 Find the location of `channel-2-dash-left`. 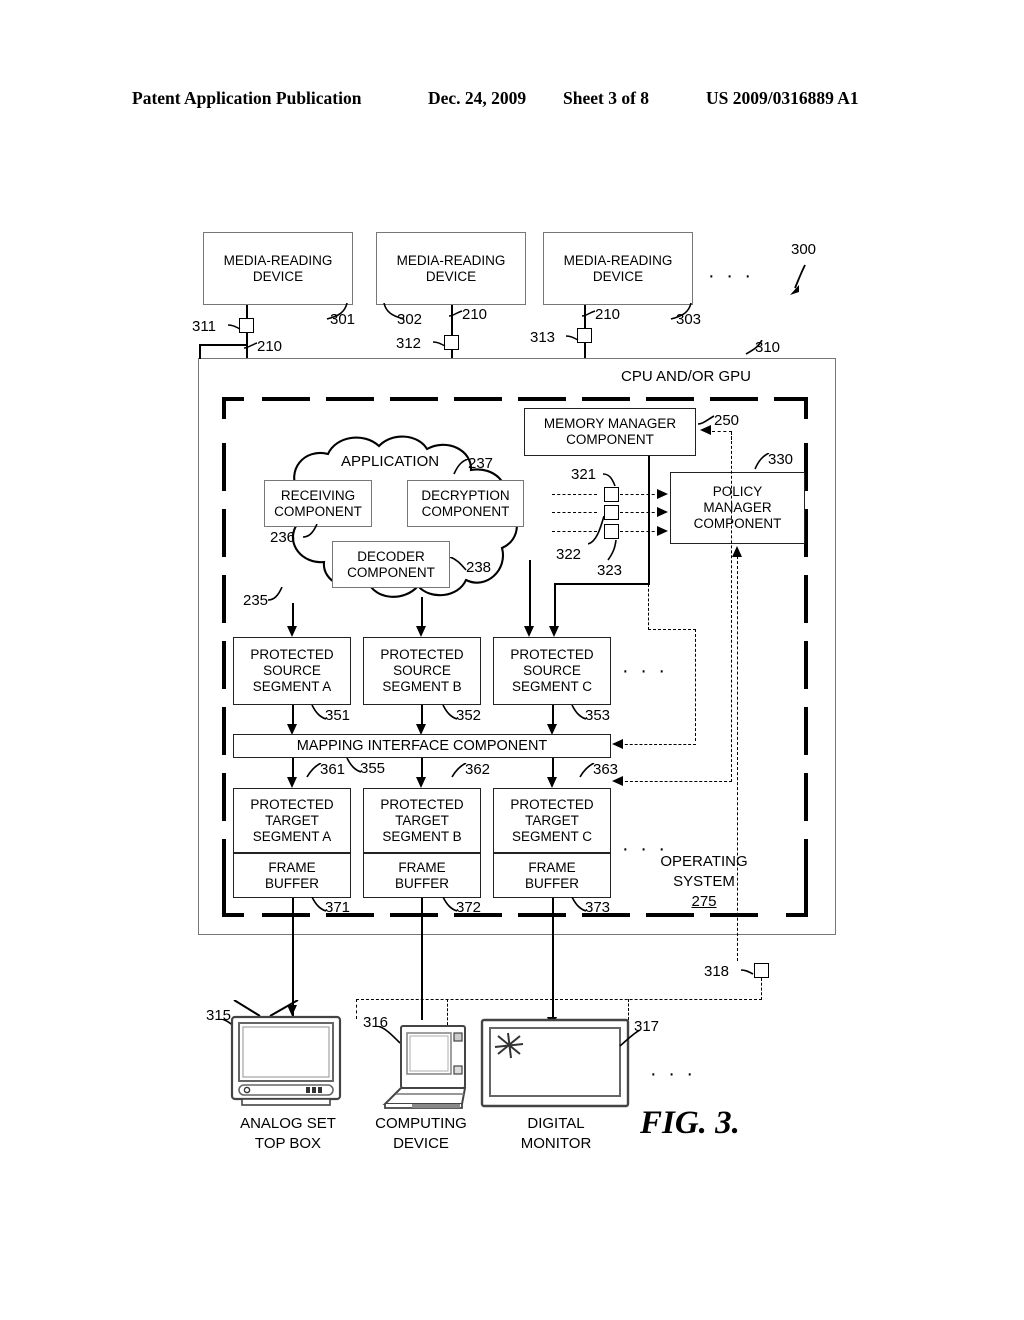

channel-2-dash-left is located at coordinates (574, 512).